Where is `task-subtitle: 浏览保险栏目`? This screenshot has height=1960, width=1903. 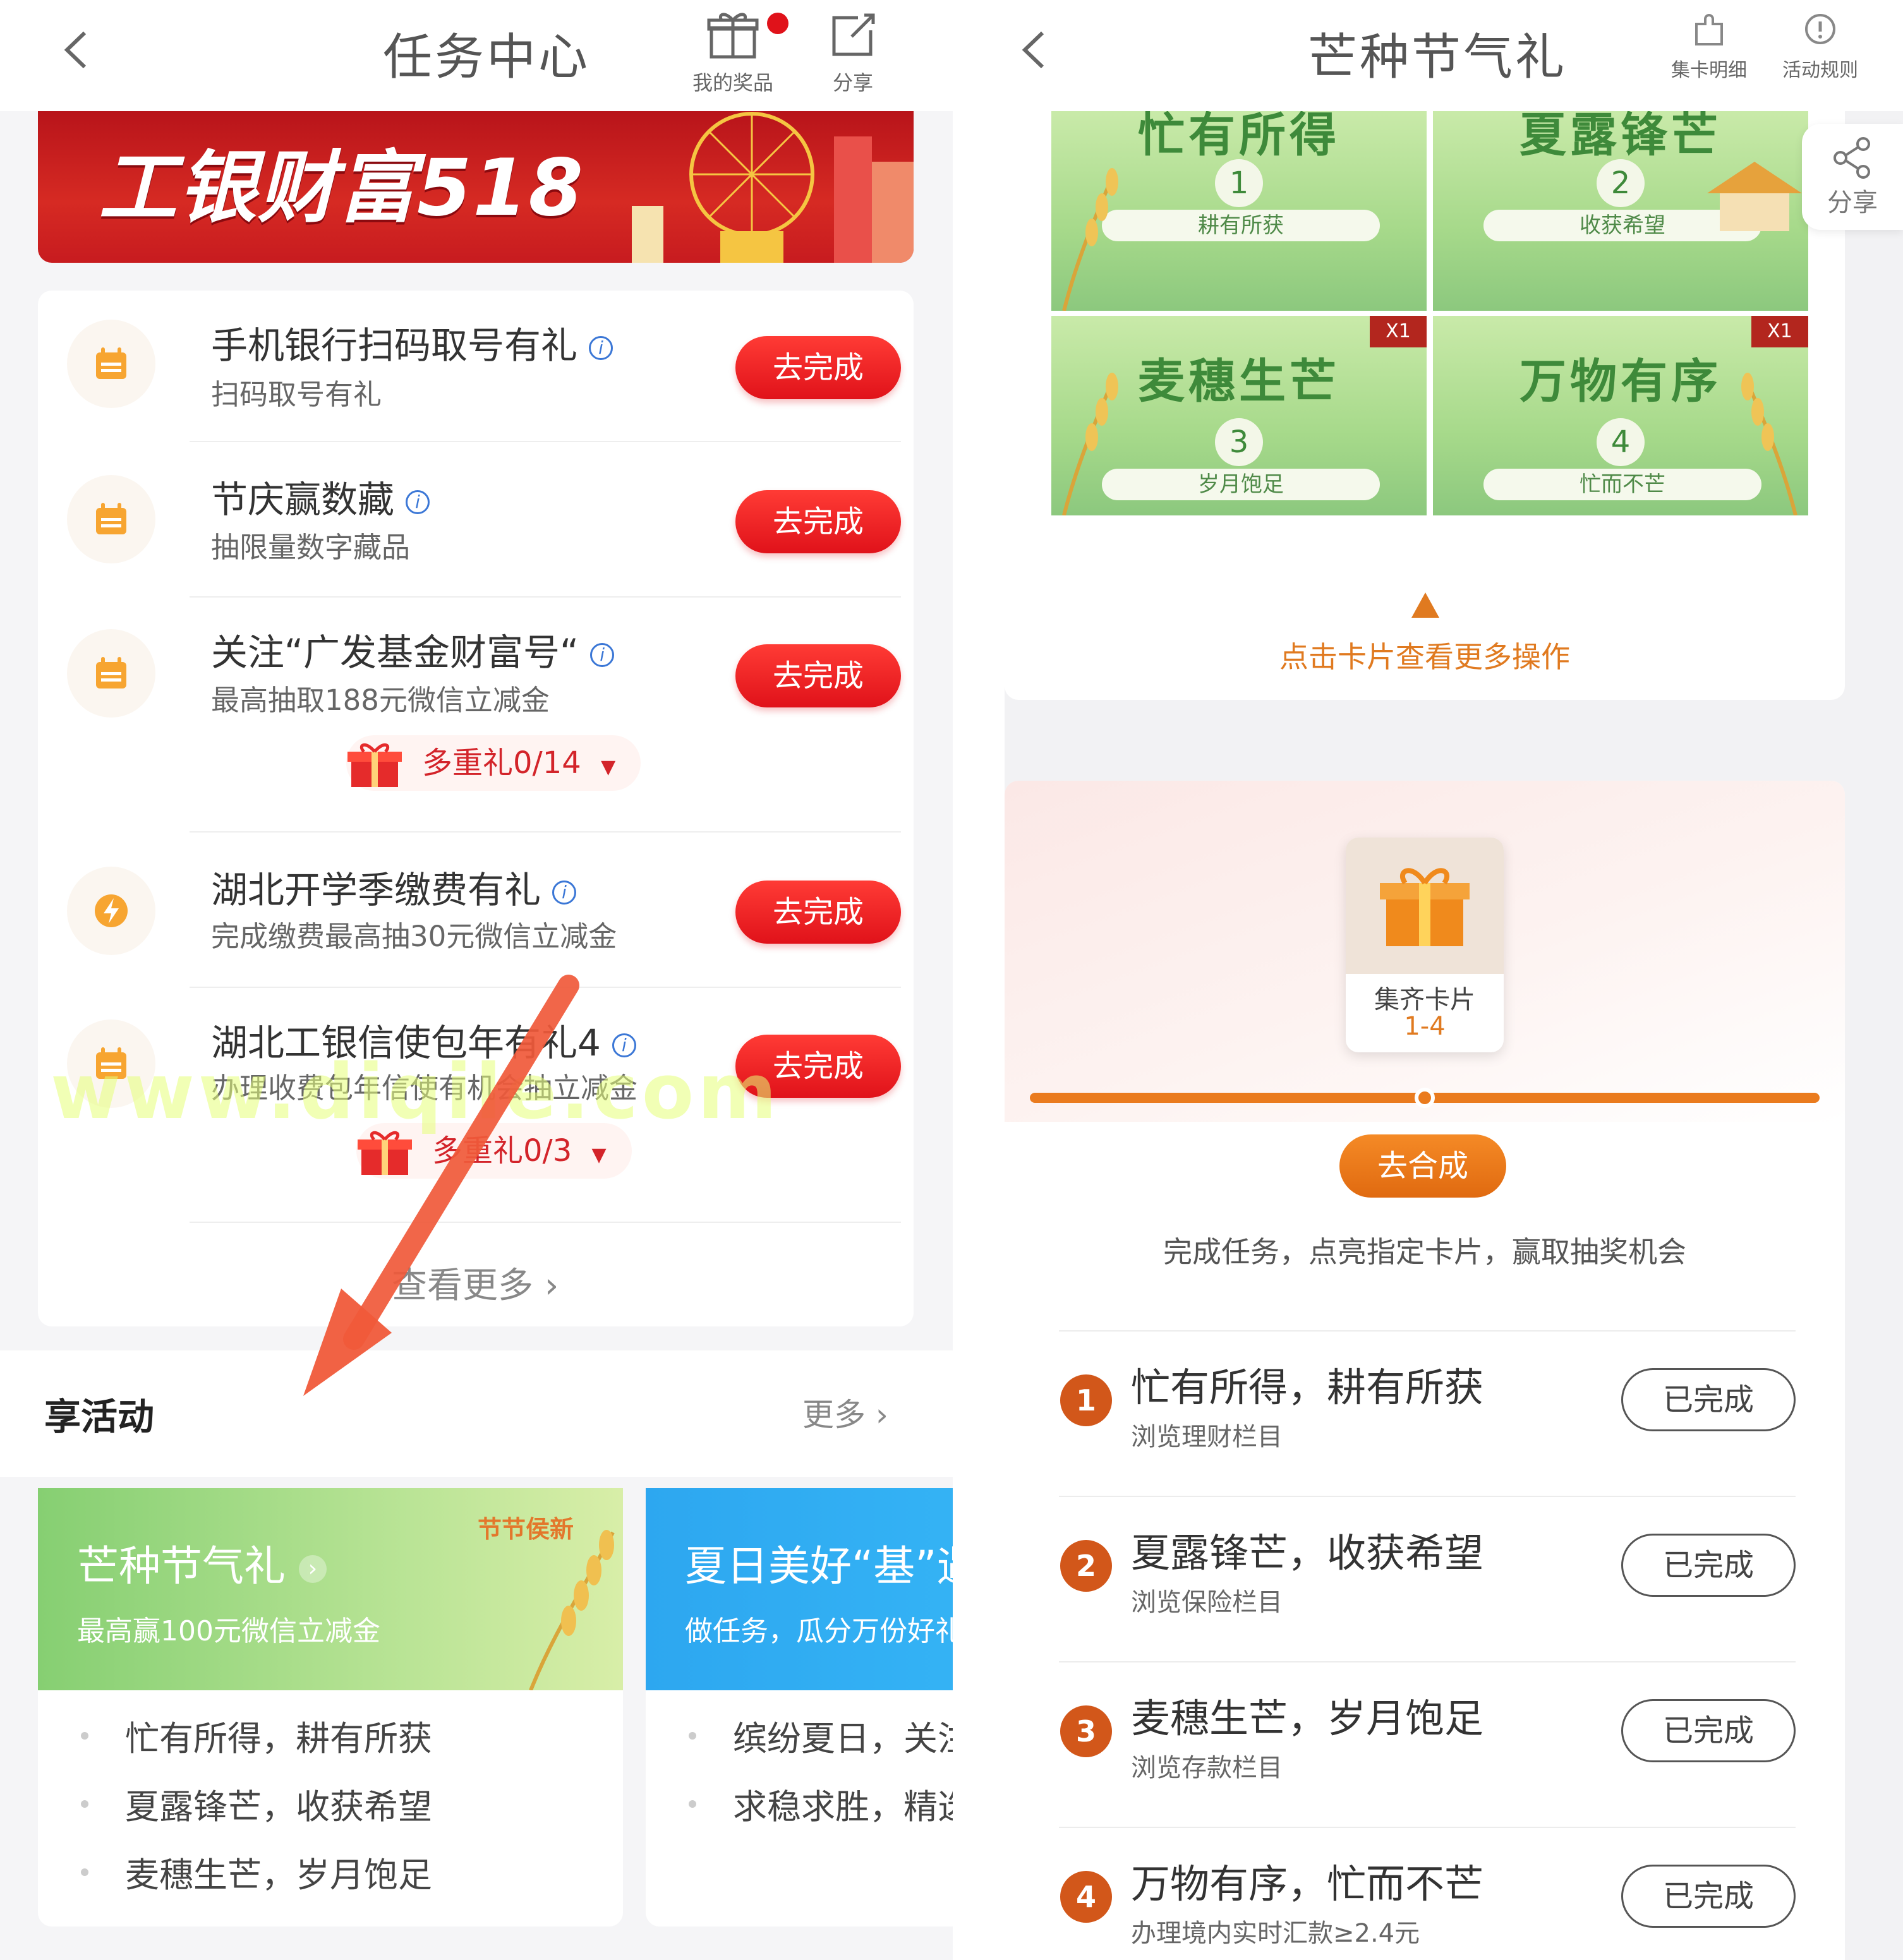
task-subtitle: 浏览保险栏目 is located at coordinates (1207, 1602).